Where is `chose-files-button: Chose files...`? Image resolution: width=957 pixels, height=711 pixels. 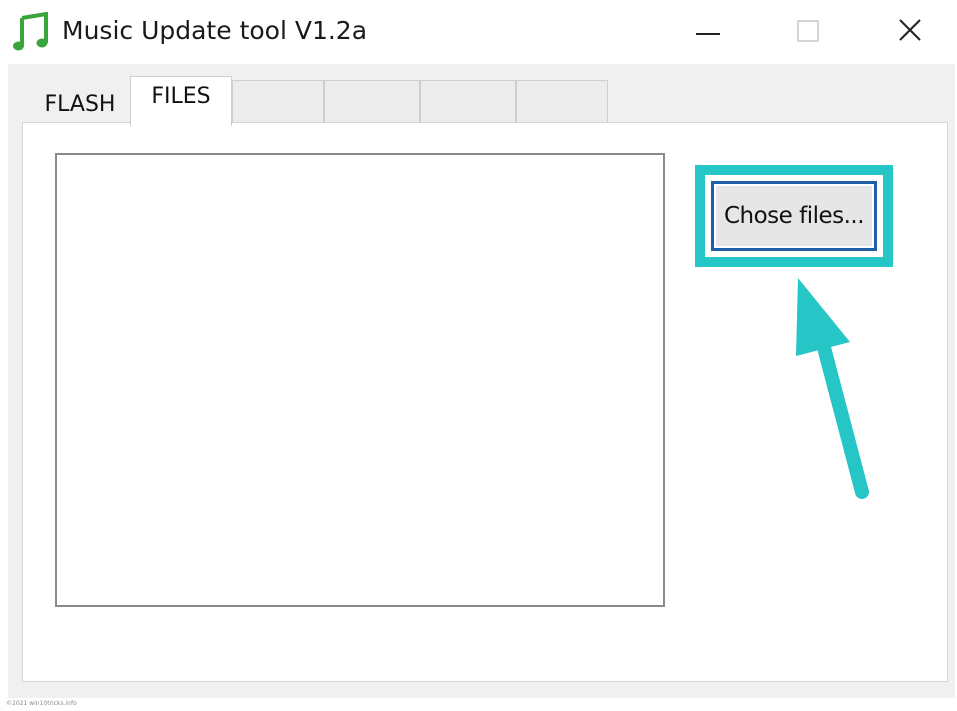 chose-files-button: Chose files... is located at coordinates (794, 216).